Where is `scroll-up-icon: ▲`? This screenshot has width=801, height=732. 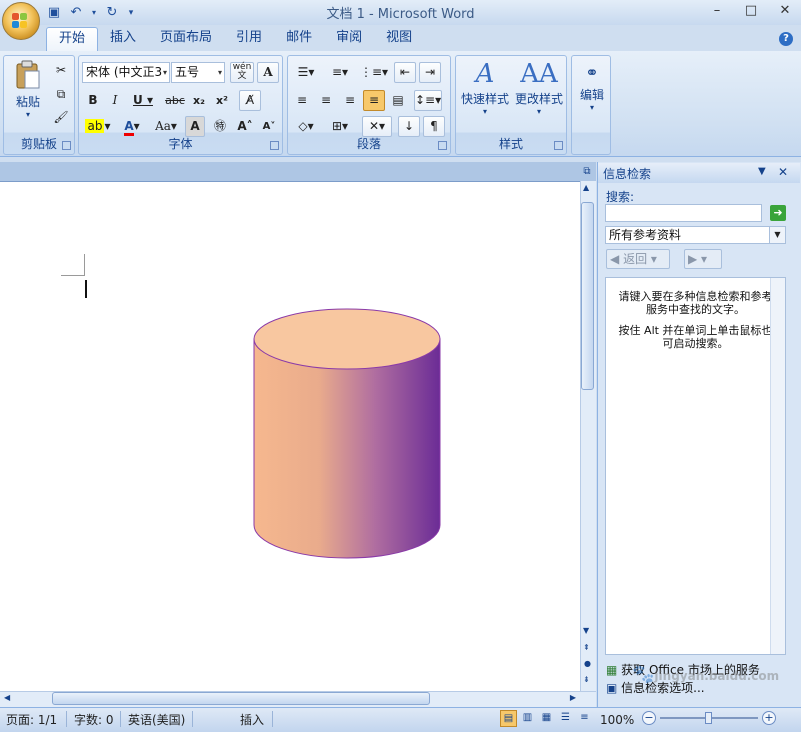 scroll-up-icon: ▲ is located at coordinates (586, 187).